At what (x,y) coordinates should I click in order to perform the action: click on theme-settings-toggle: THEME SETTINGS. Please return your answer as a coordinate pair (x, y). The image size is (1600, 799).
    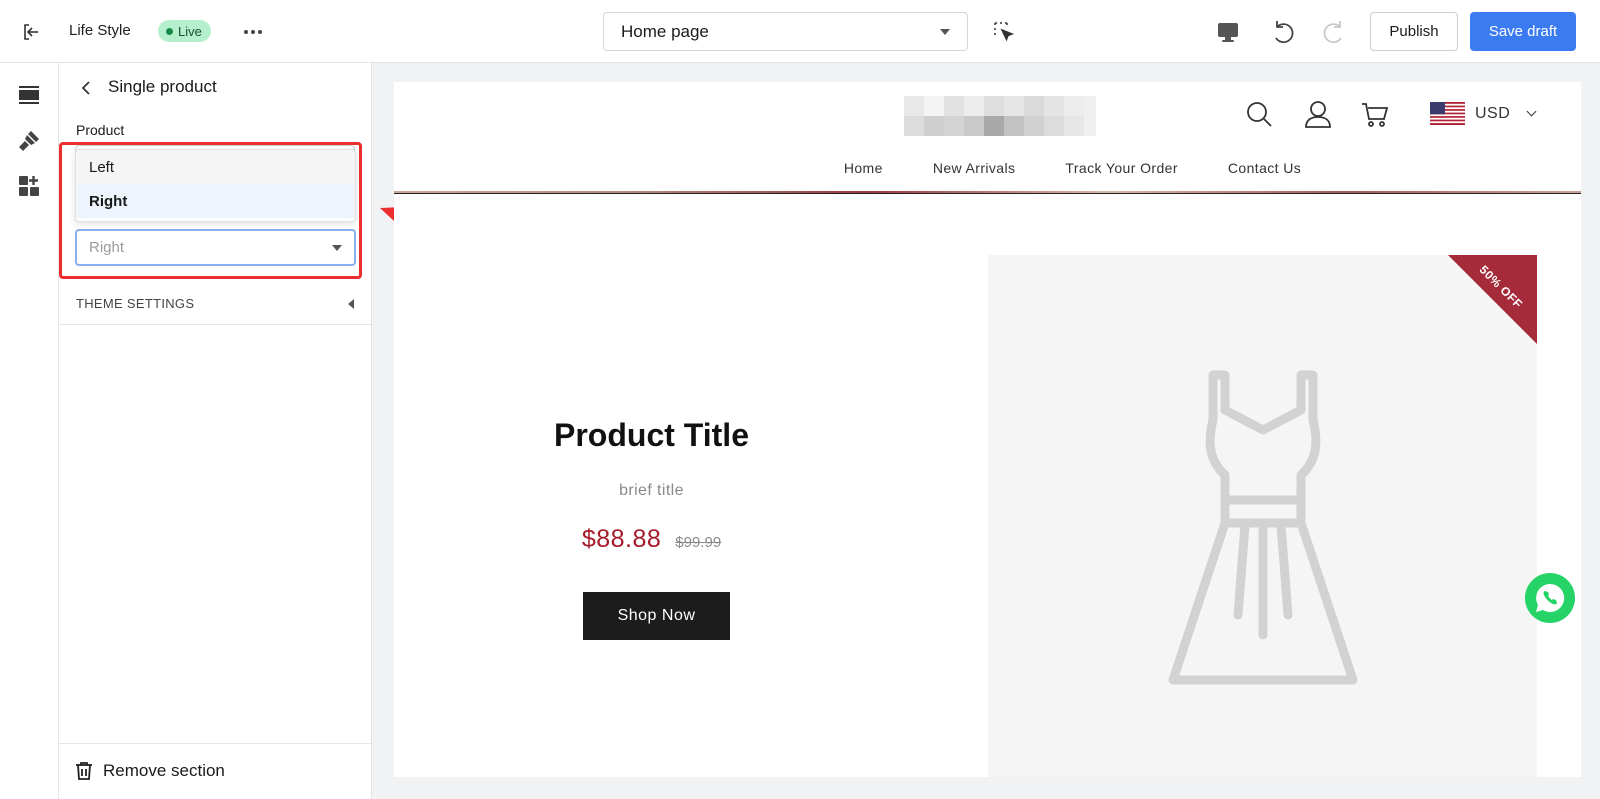
    Looking at the image, I should click on (215, 304).